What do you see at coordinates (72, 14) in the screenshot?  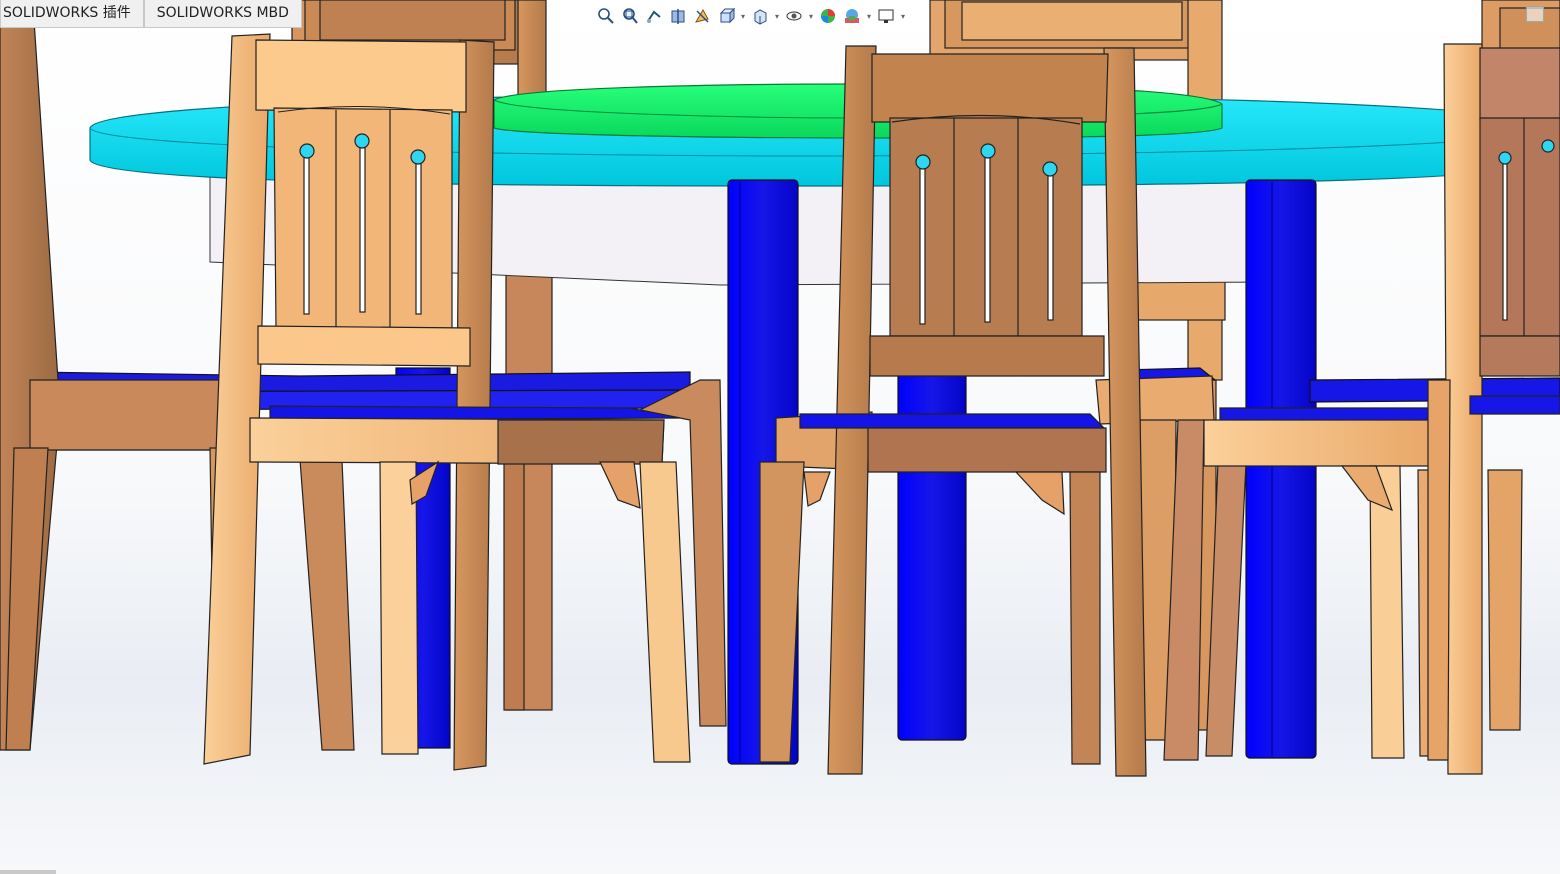 I see `tab-solidworks-addins: SOLIDWORKS 插件` at bounding box center [72, 14].